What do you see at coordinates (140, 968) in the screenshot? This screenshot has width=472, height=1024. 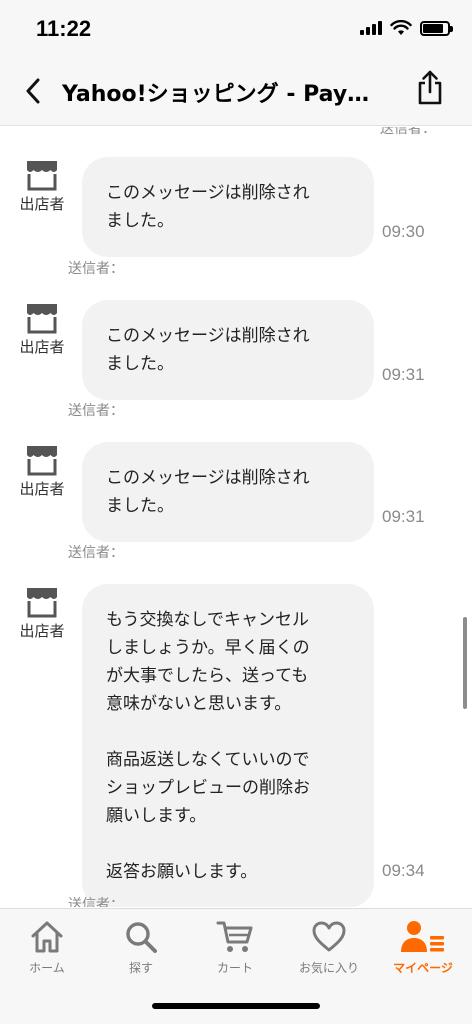 I see `tab-label: 探す` at bounding box center [140, 968].